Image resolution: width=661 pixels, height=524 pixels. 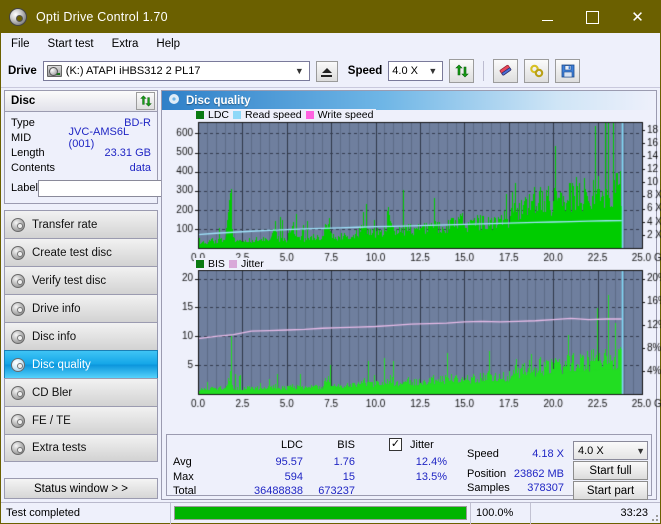 What do you see at coordinates (72, 252) in the screenshot?
I see `sidebar-label: Create test disc` at bounding box center [72, 252].